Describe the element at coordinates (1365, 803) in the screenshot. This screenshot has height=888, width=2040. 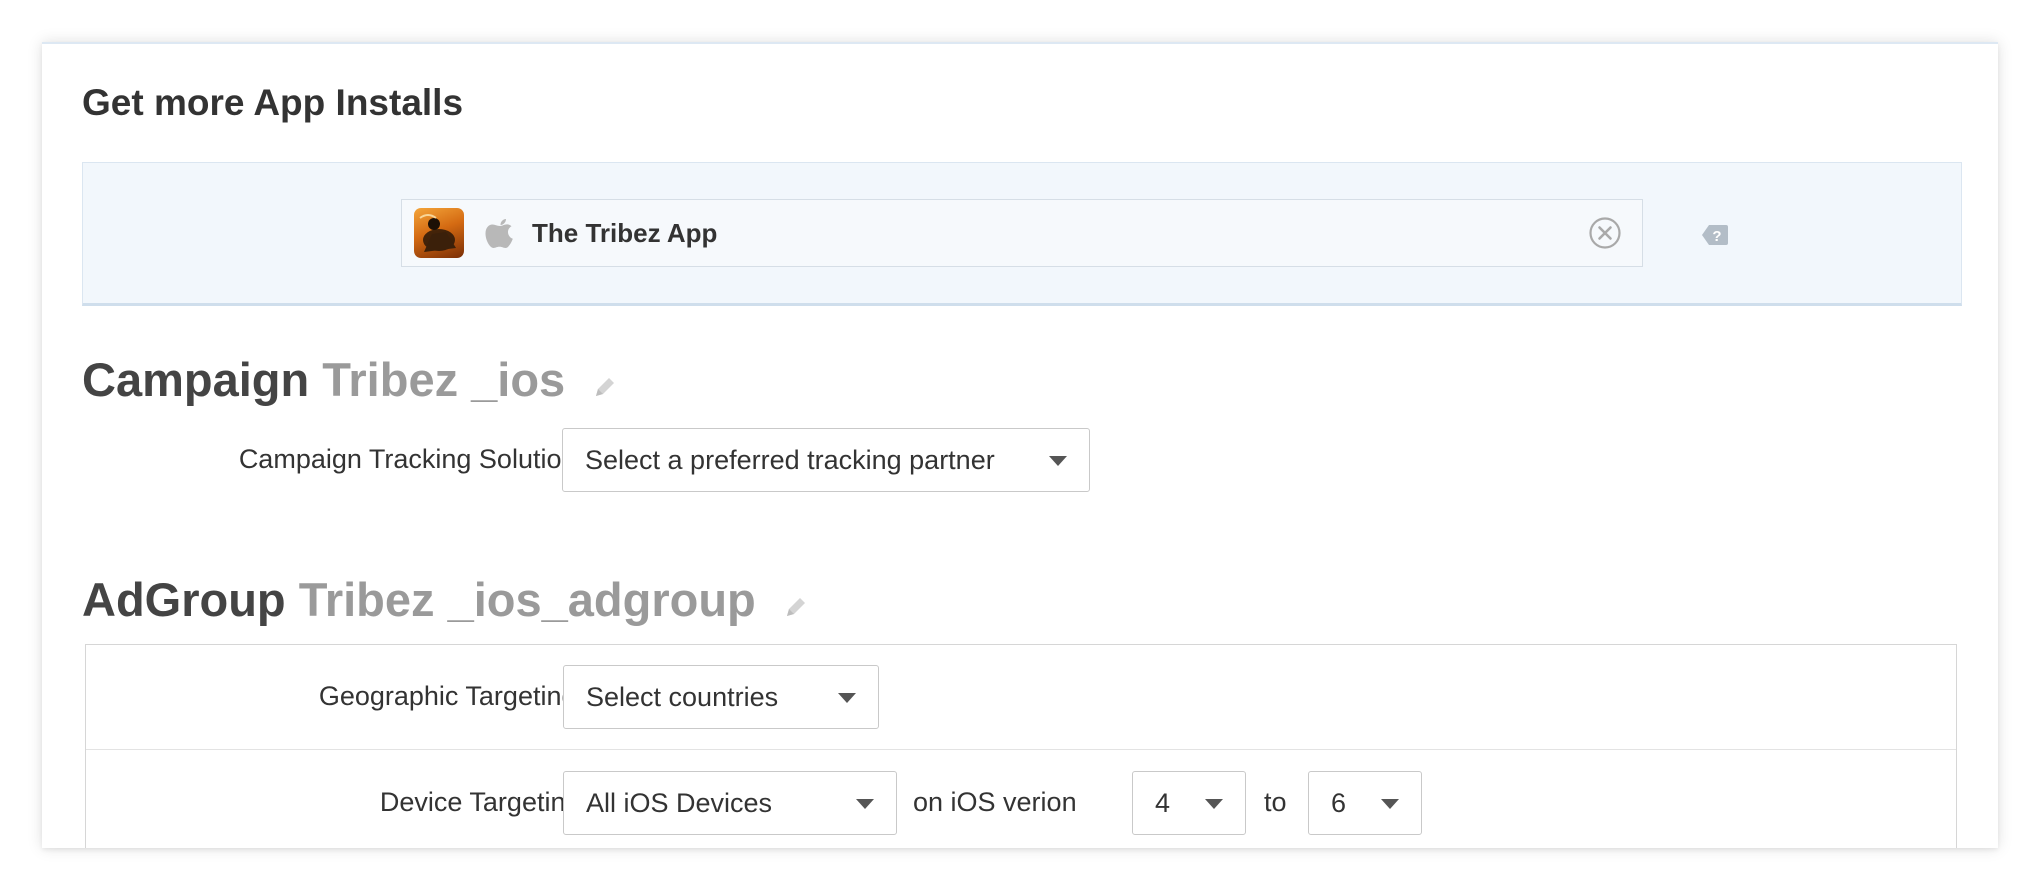
I see `os-max-select: 6` at that location.